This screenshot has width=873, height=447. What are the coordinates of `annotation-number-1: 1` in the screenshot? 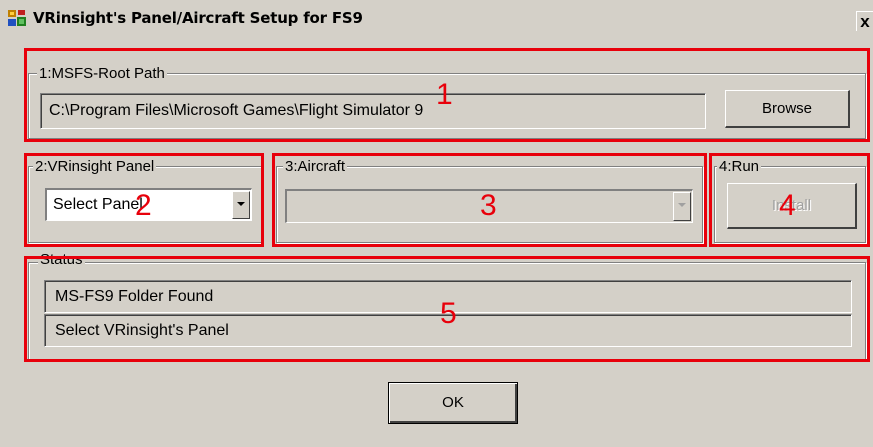 It's located at (444, 94).